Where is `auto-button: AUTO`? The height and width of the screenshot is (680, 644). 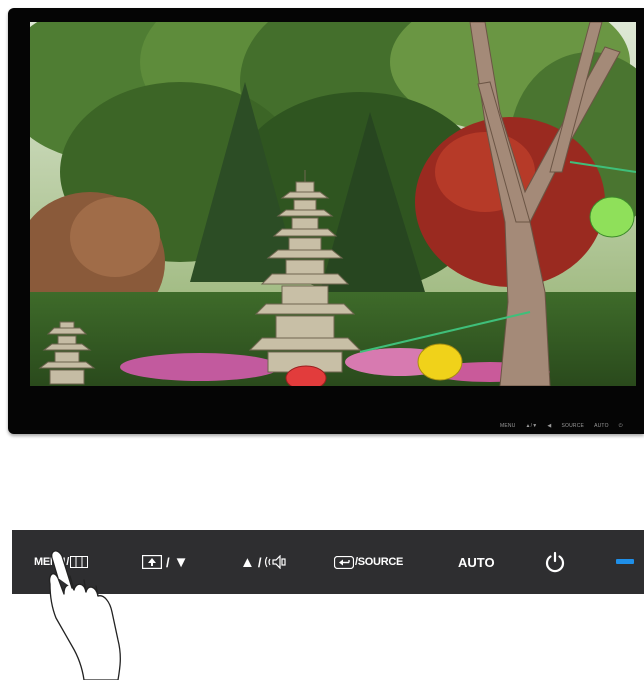 auto-button: AUTO is located at coordinates (476, 562).